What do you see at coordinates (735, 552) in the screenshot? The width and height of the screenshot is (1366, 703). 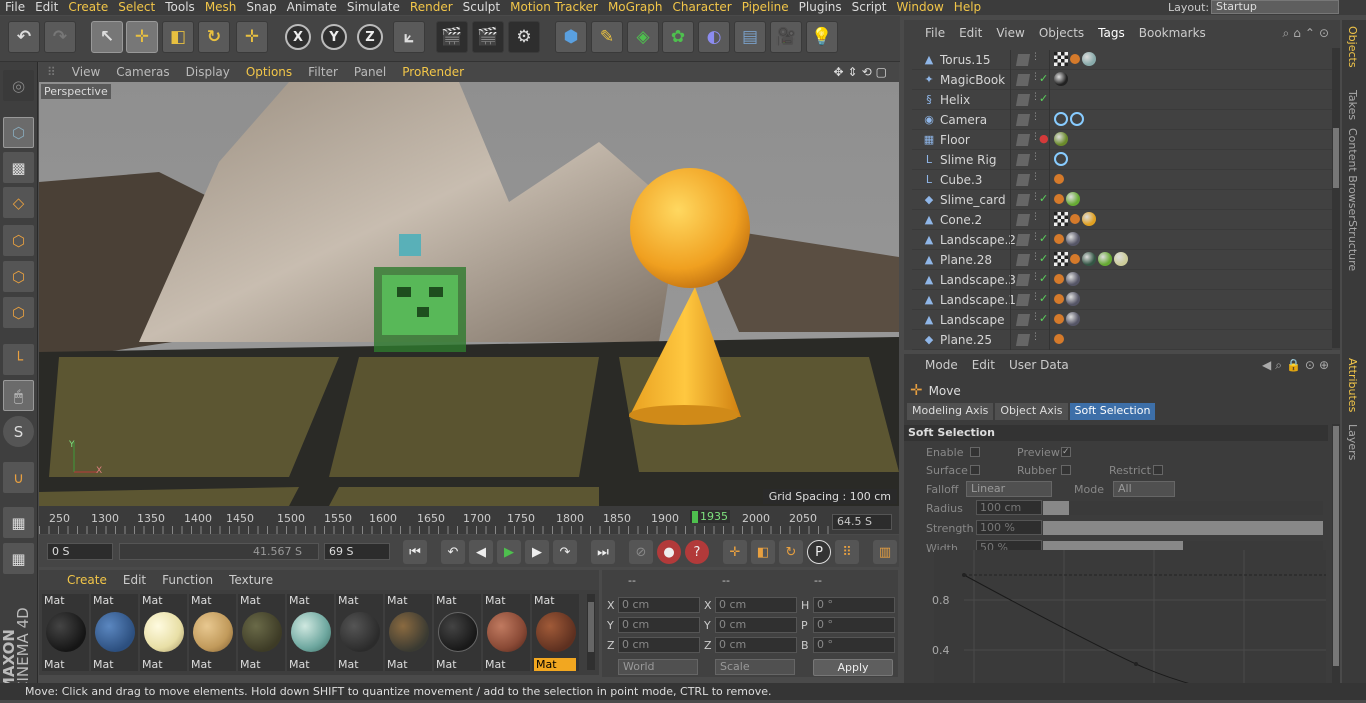 I see `key-position-icon: ✛` at bounding box center [735, 552].